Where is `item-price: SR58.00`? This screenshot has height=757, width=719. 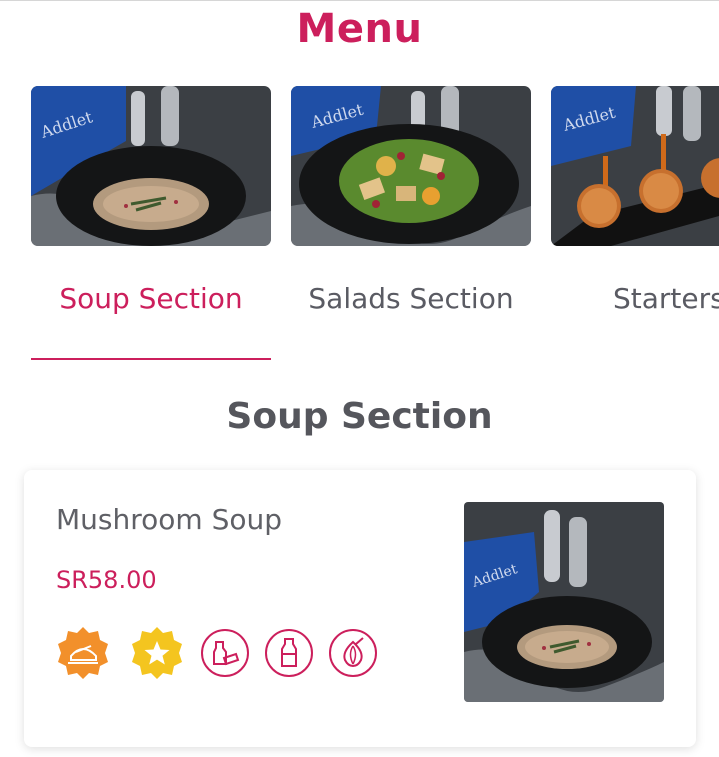 item-price: SR58.00 is located at coordinates (106, 580).